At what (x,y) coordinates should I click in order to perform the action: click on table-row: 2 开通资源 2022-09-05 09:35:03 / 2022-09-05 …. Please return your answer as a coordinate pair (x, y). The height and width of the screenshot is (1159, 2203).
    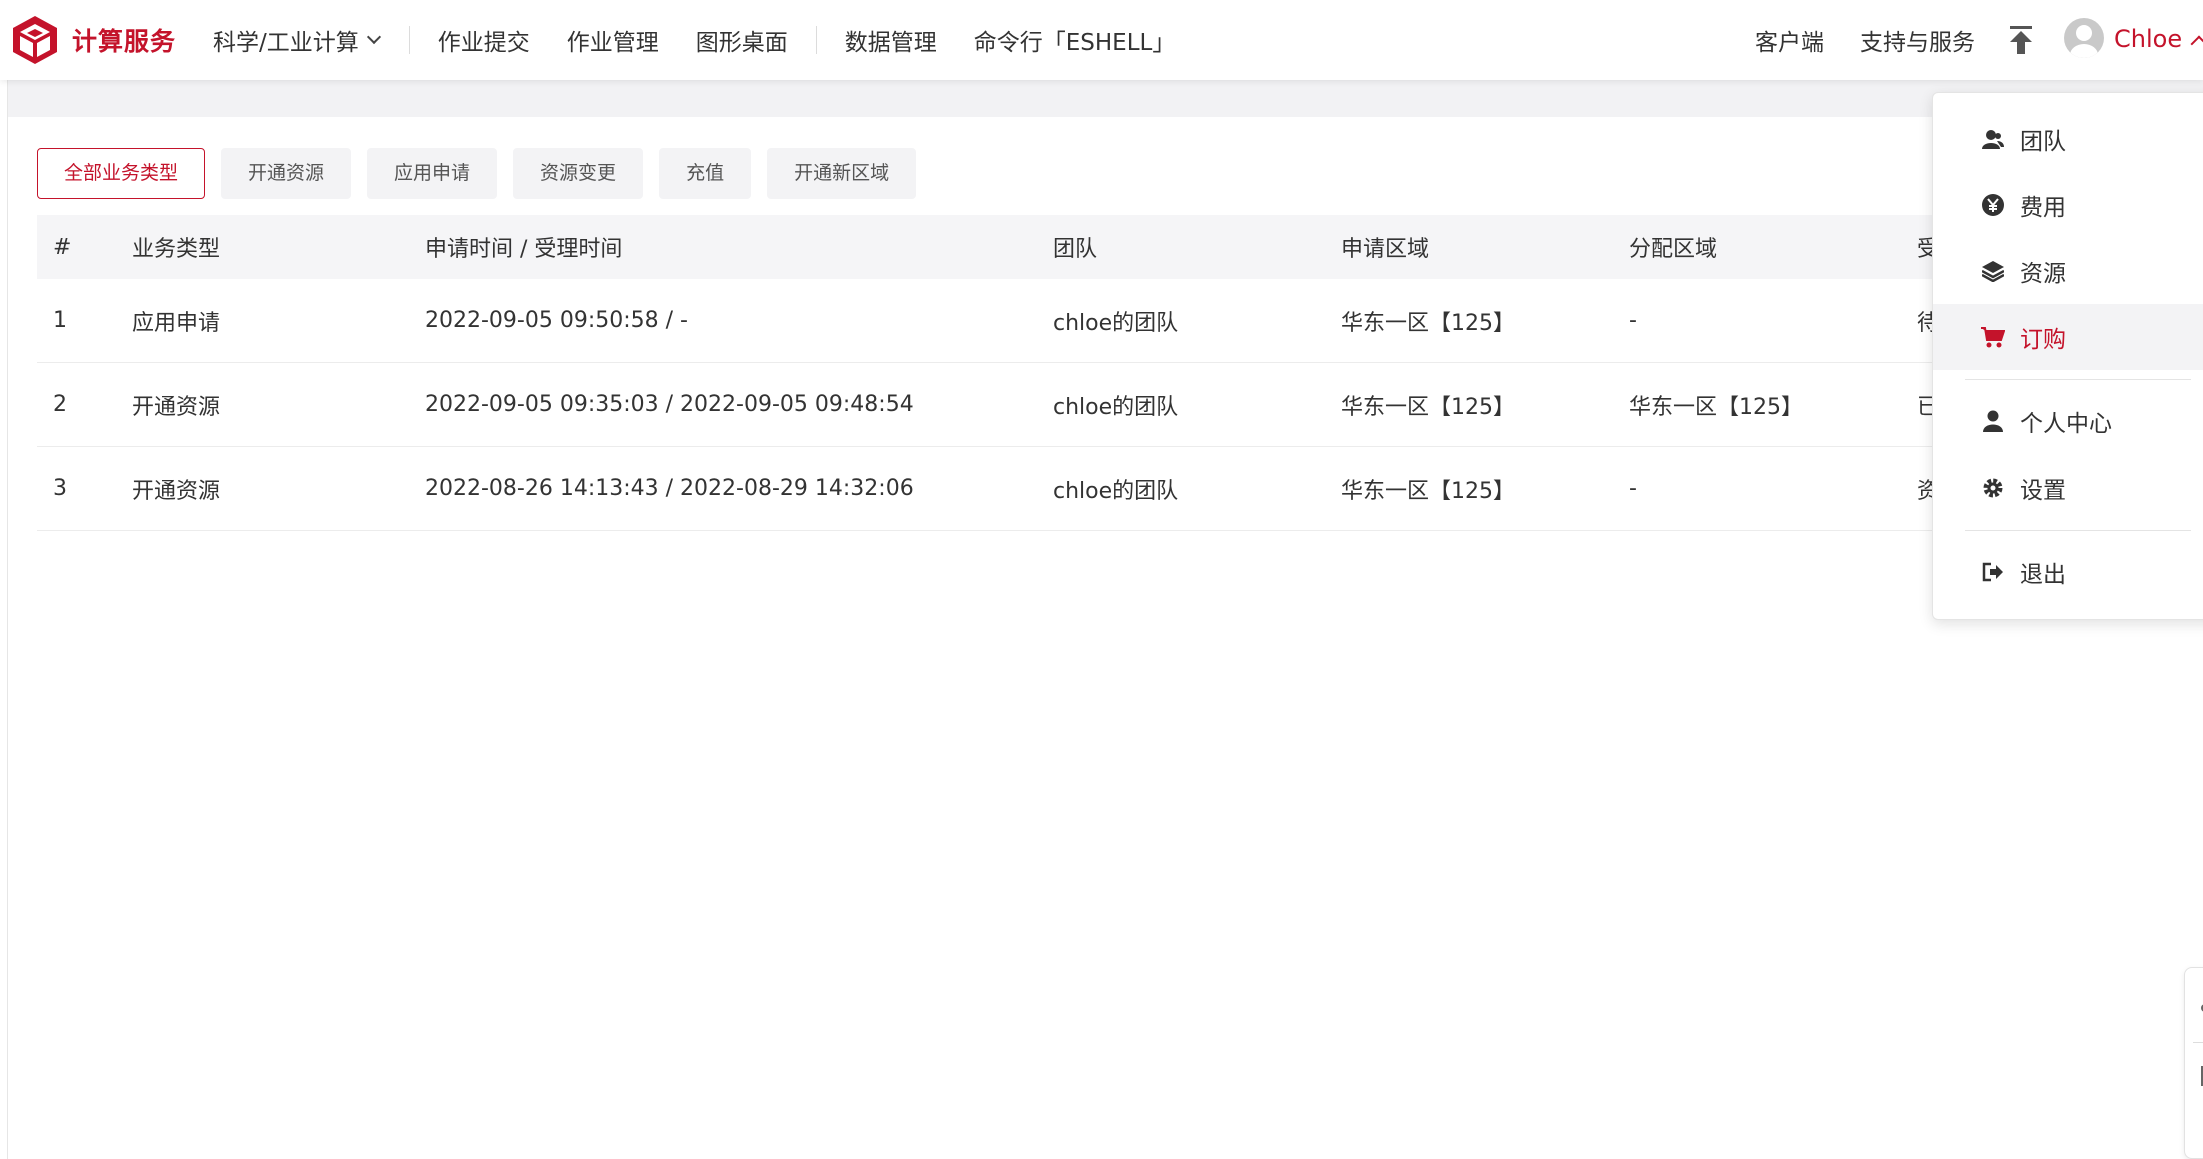
    Looking at the image, I should click on (1120, 405).